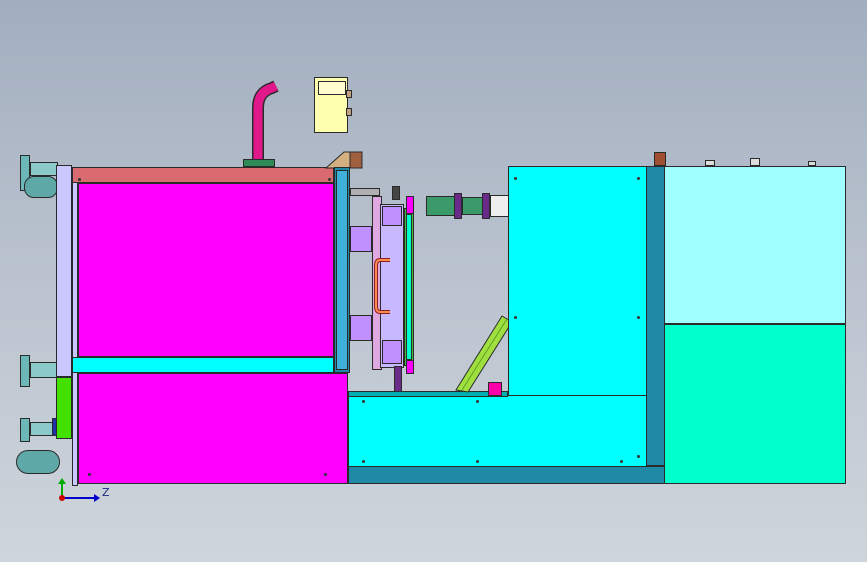 Image resolution: width=867 pixels, height=562 pixels. What do you see at coordinates (203, 175) in the screenshot?
I see `top-frame-rail` at bounding box center [203, 175].